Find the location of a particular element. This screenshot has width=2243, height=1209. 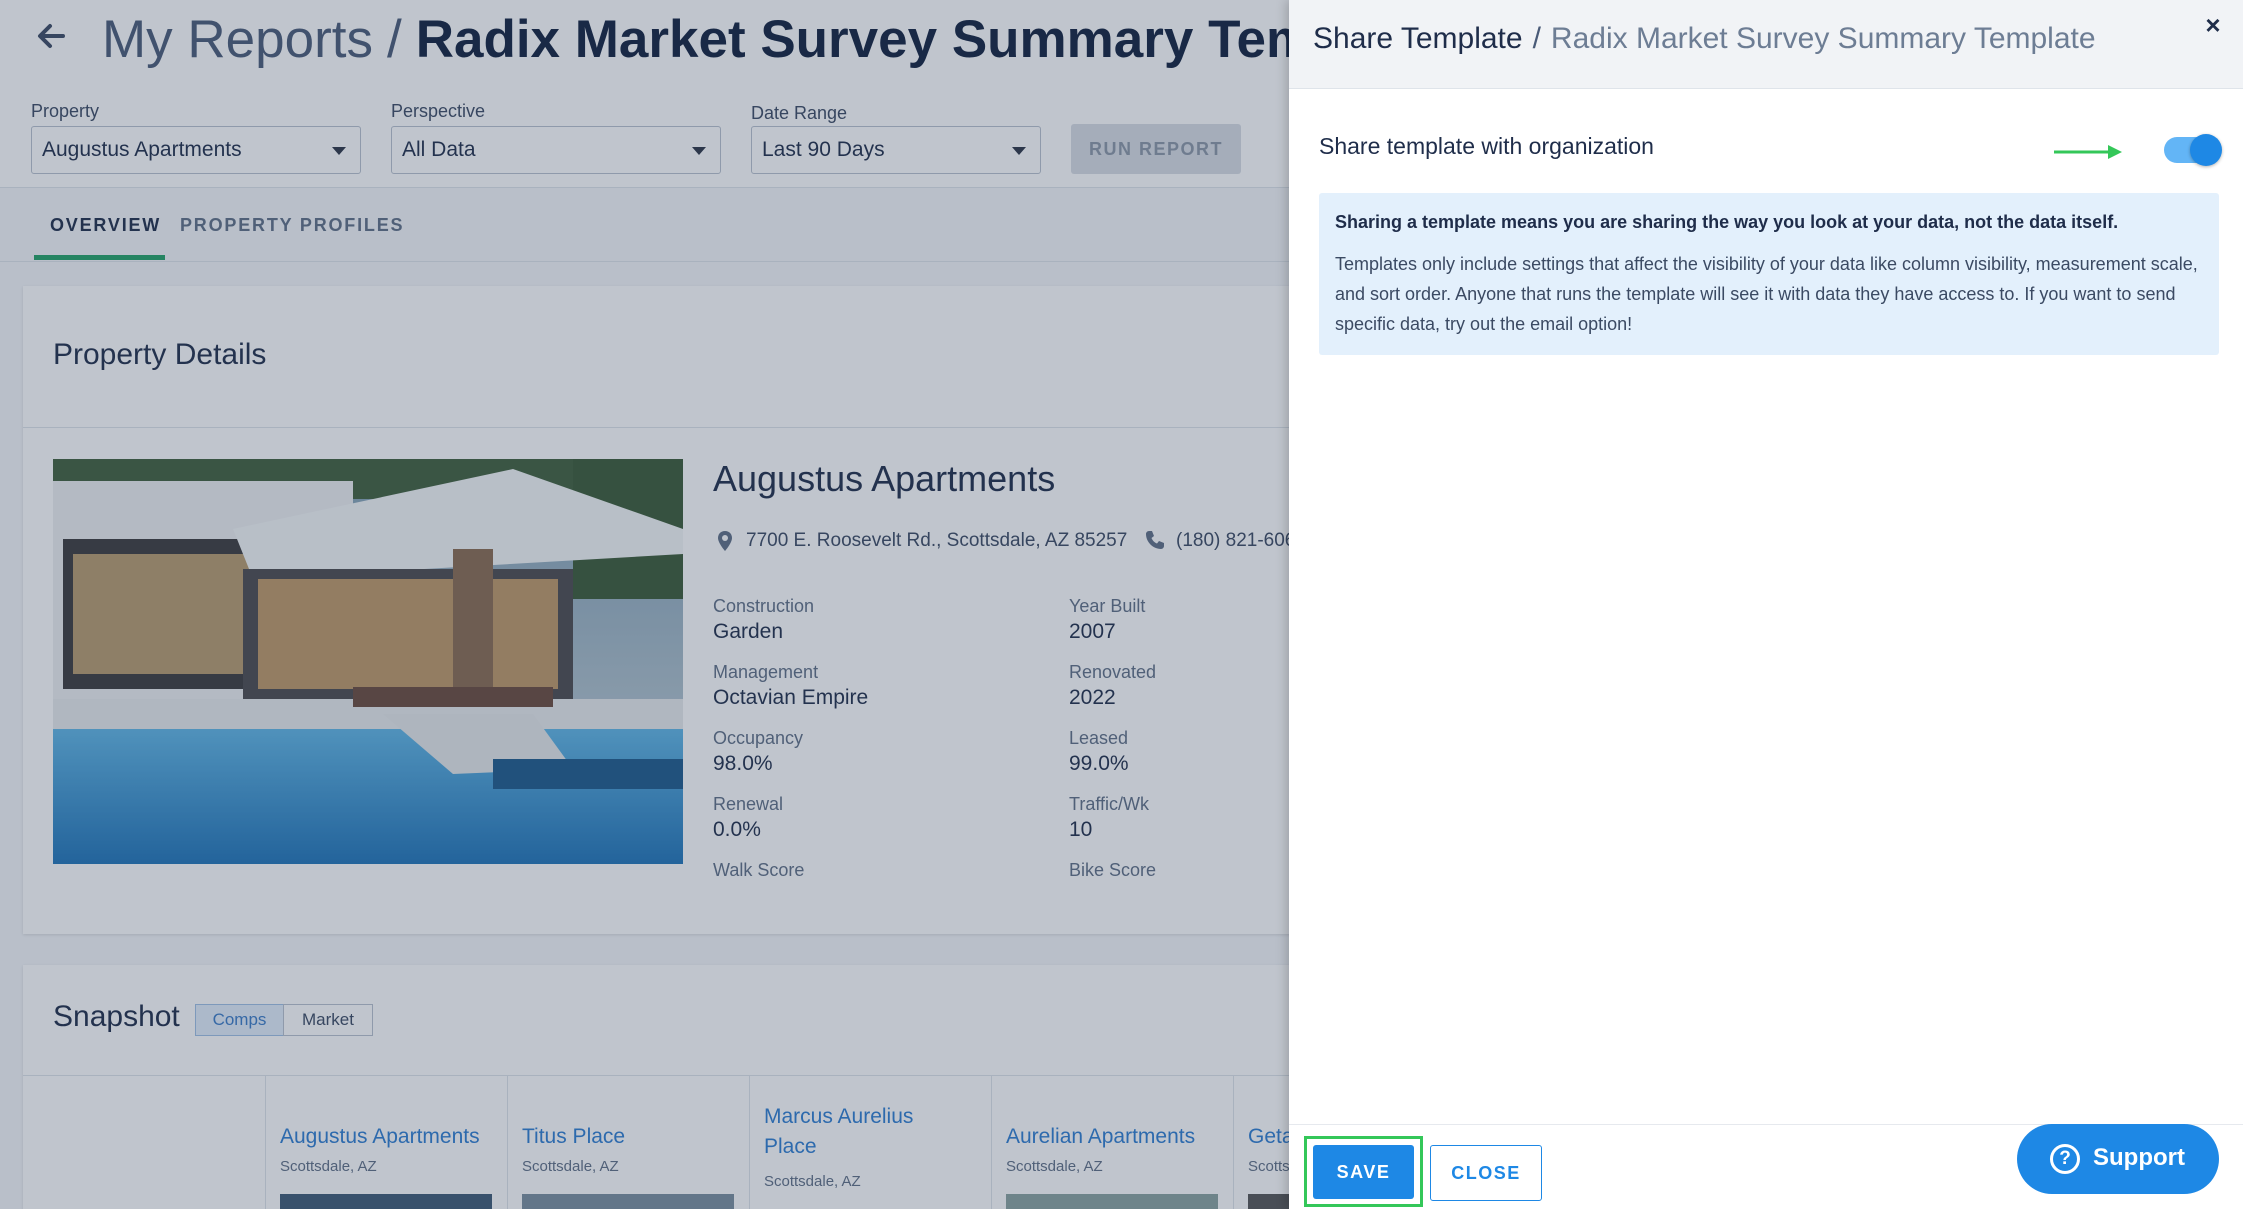

annotation-arrow-icon is located at coordinates (2088, 152).